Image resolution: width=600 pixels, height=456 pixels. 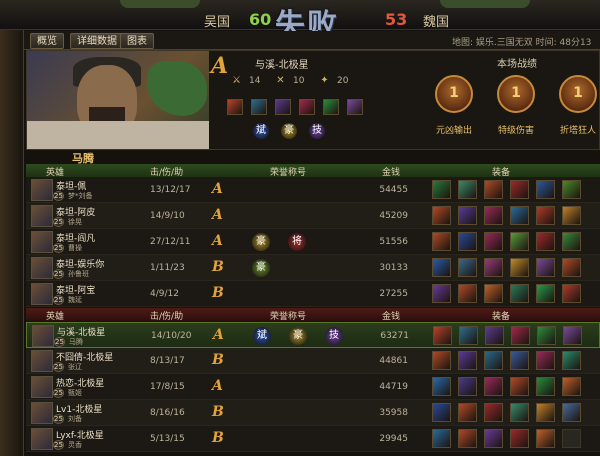 I want to click on item-spear-icon, so click(x=355, y=107).